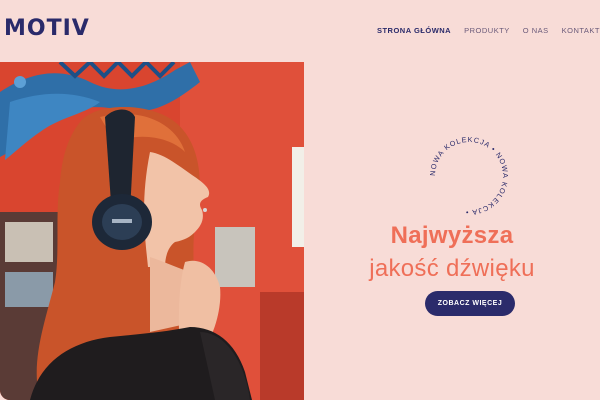 The width and height of the screenshot is (600, 400). Describe the element at coordinates (470, 303) in the screenshot. I see `see-more-button: ZOBACZ WIĘCEJ` at that location.